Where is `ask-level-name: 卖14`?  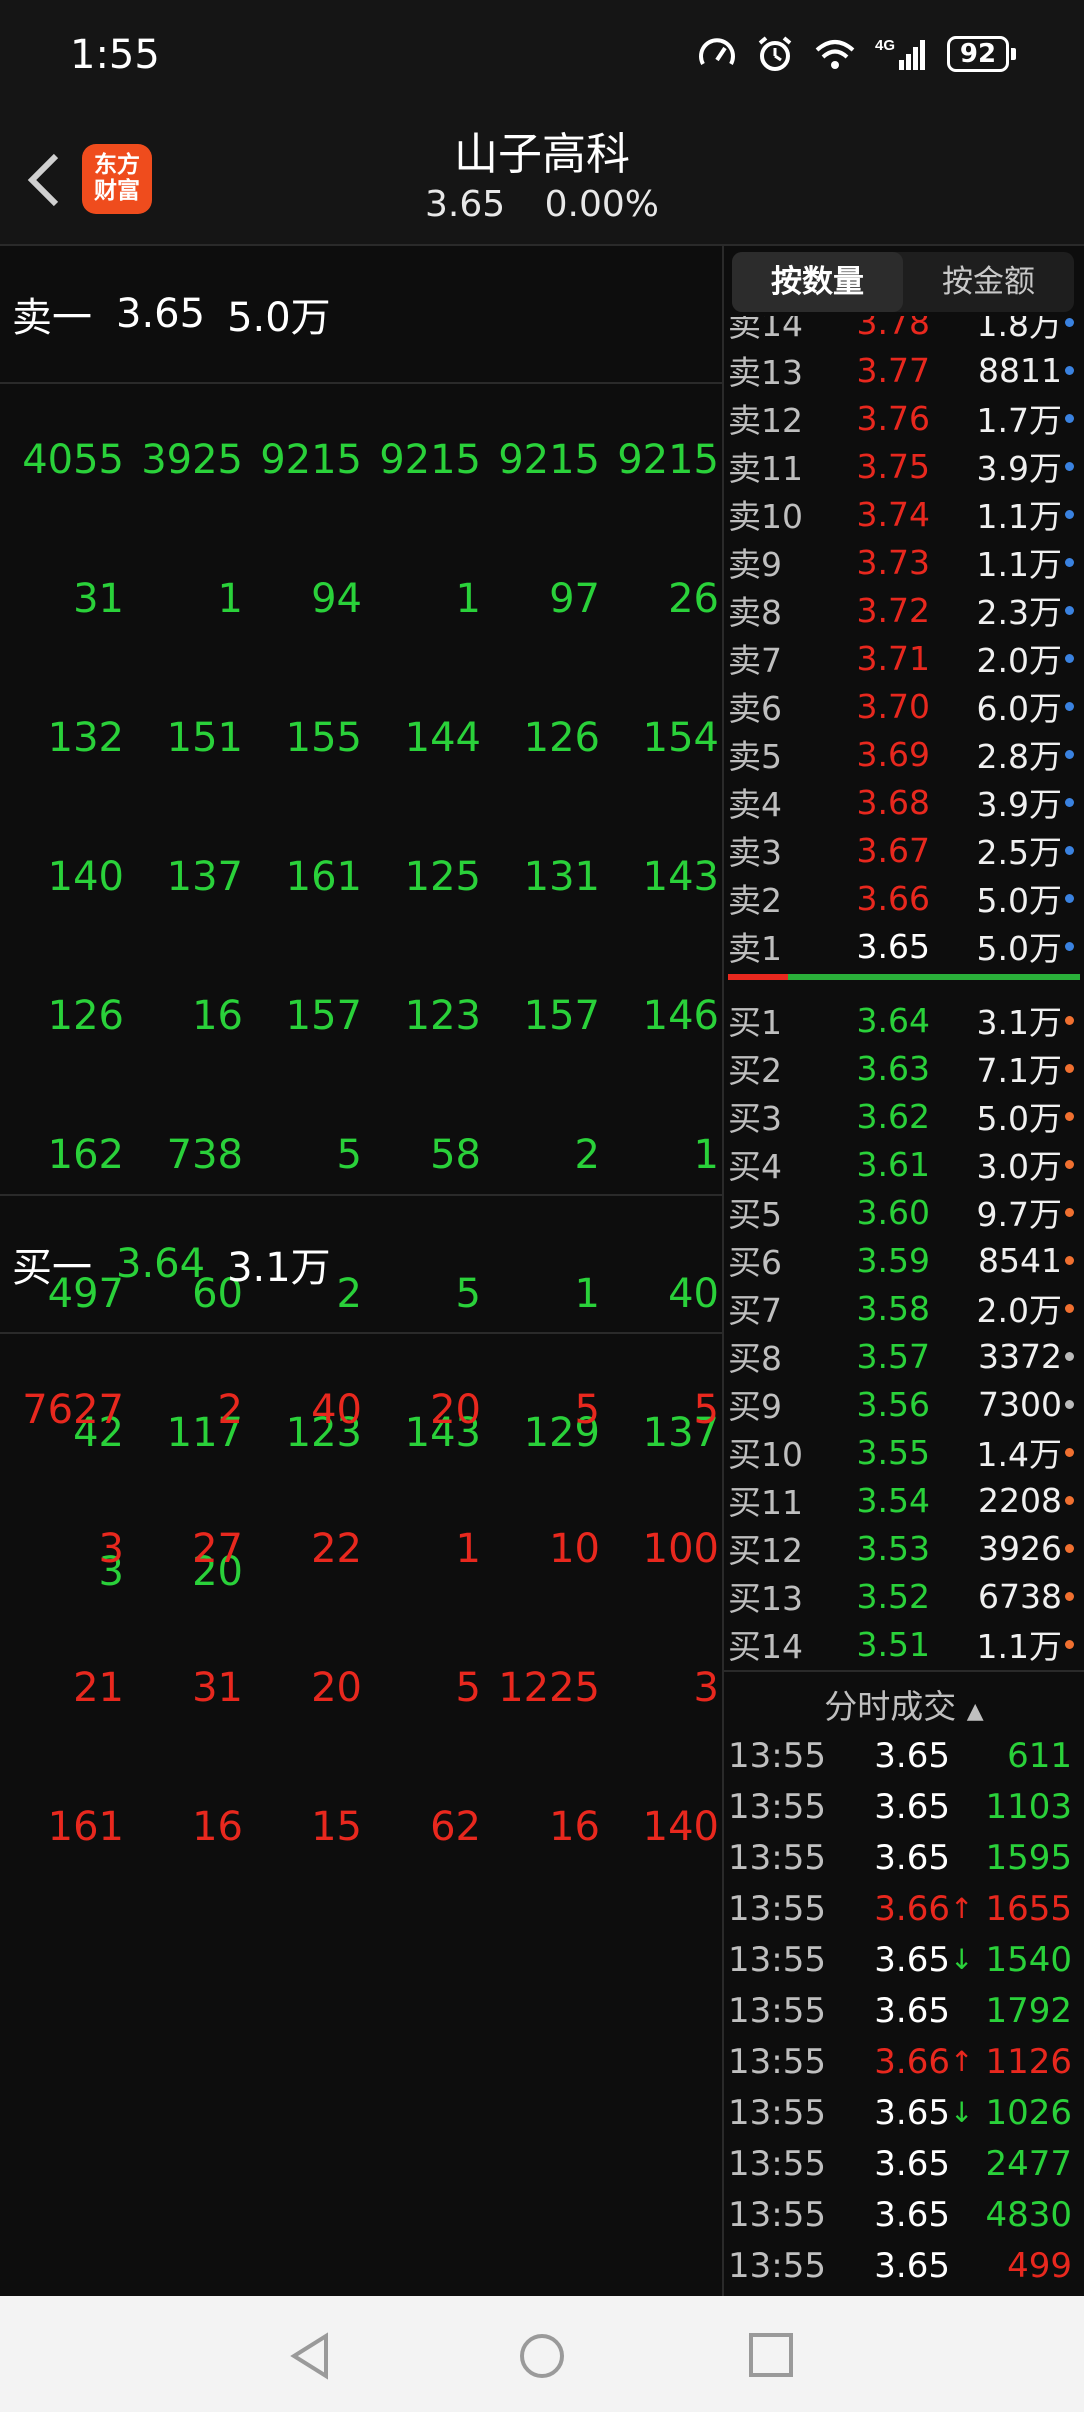
ask-level-name: 卖14 is located at coordinates (765, 330).